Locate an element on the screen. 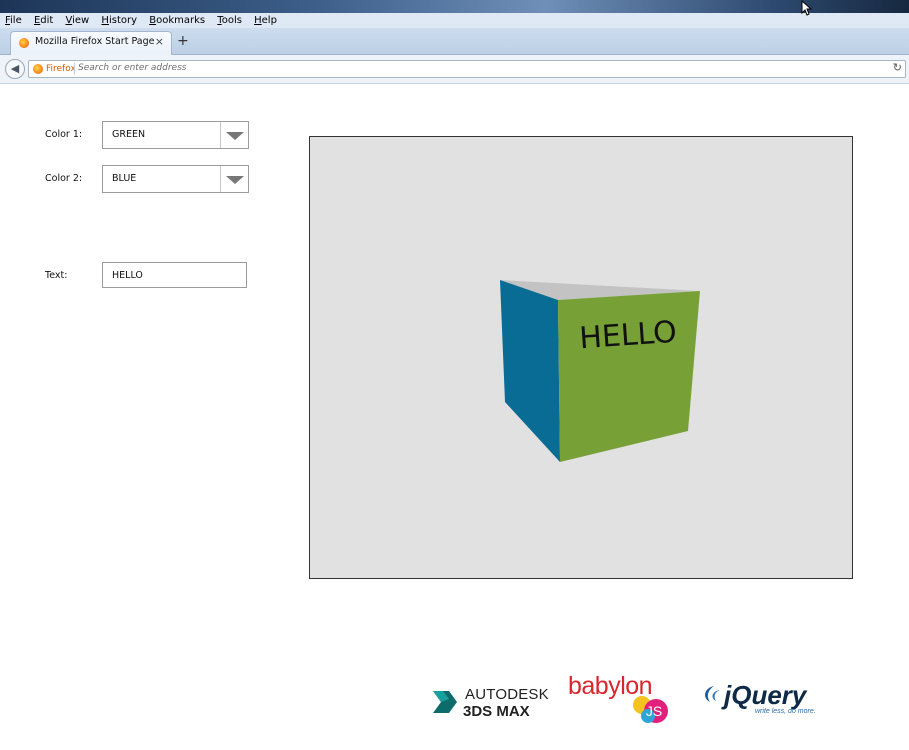 Image resolution: width=909 pixels, height=750 pixels. identity-label: Firefox is located at coordinates (61, 69).